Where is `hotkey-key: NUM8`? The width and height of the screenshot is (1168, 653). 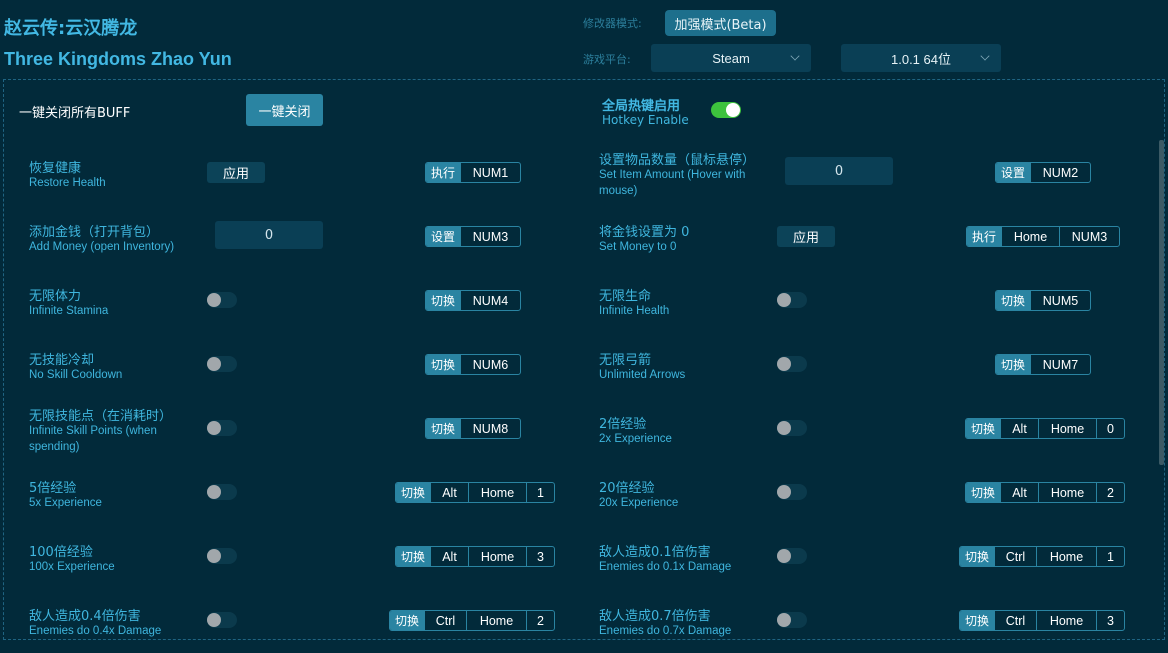 hotkey-key: NUM8 is located at coordinates (490, 428).